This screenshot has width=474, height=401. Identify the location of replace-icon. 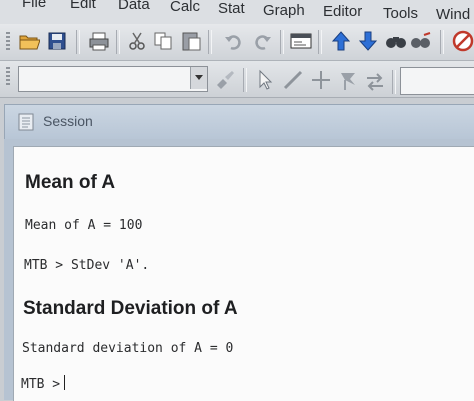
(421, 41).